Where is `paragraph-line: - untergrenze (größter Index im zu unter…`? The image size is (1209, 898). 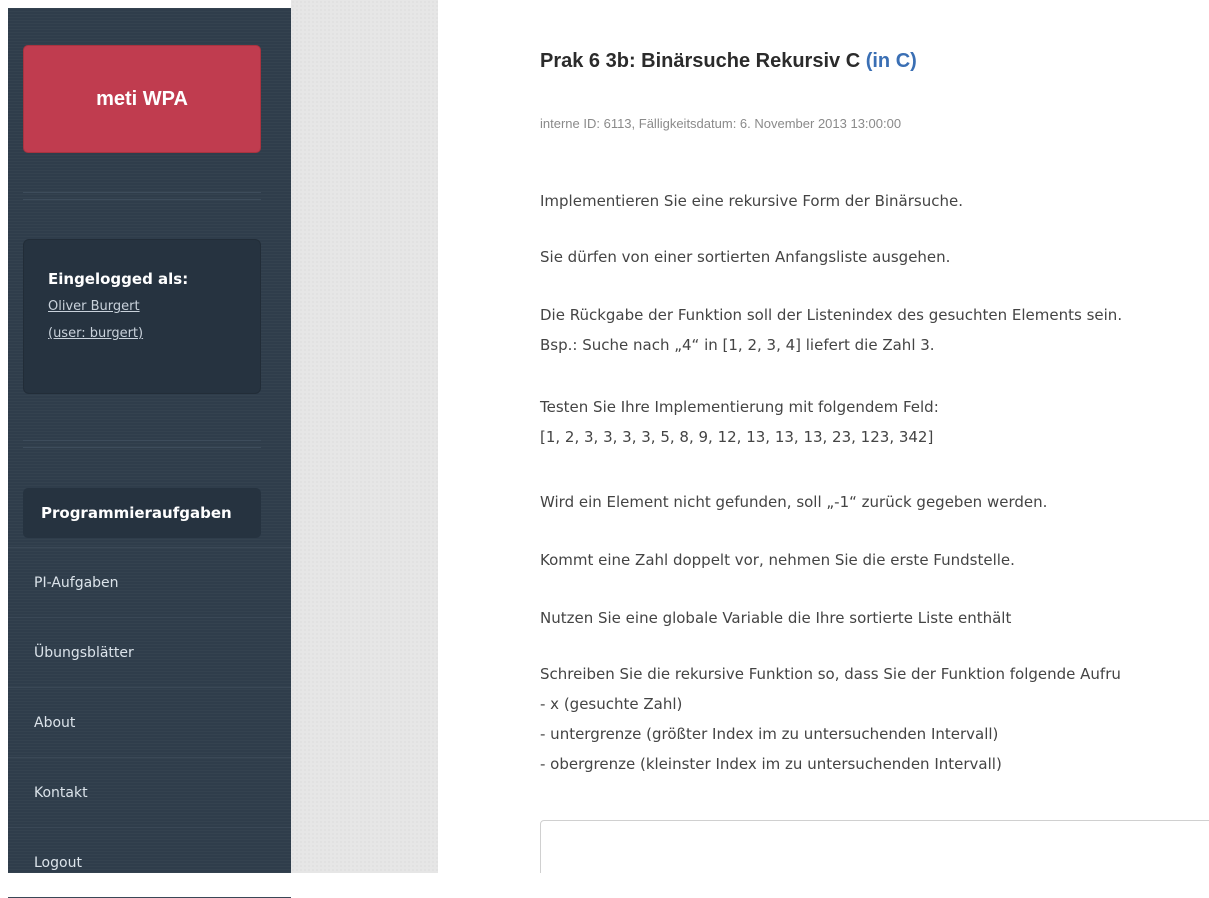 paragraph-line: - untergrenze (größter Index im zu unter… is located at coordinates (769, 734).